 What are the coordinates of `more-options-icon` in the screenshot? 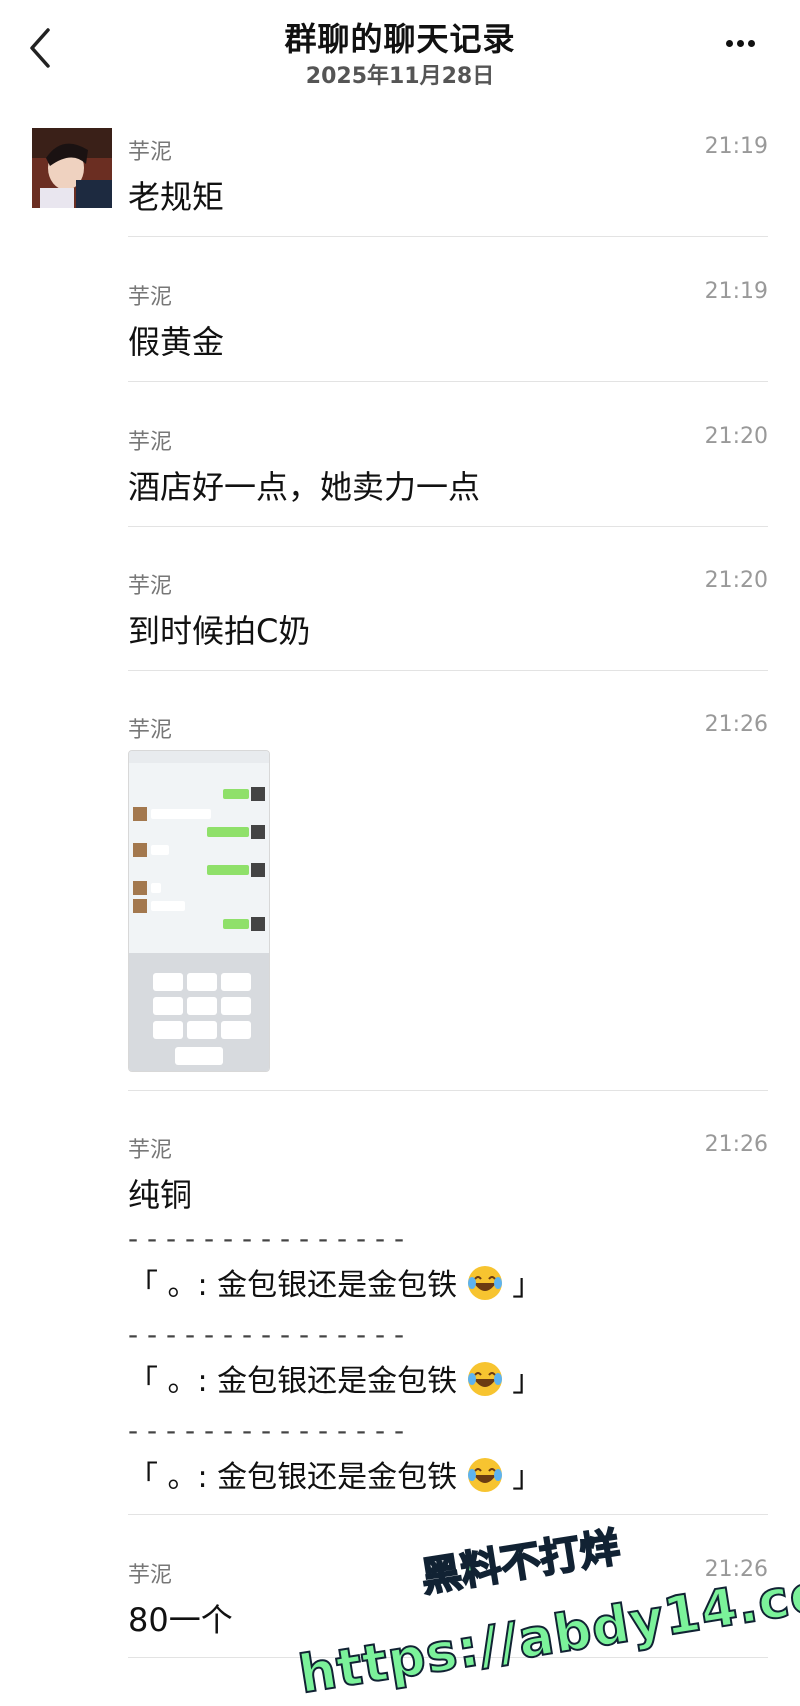 It's located at (747, 44).